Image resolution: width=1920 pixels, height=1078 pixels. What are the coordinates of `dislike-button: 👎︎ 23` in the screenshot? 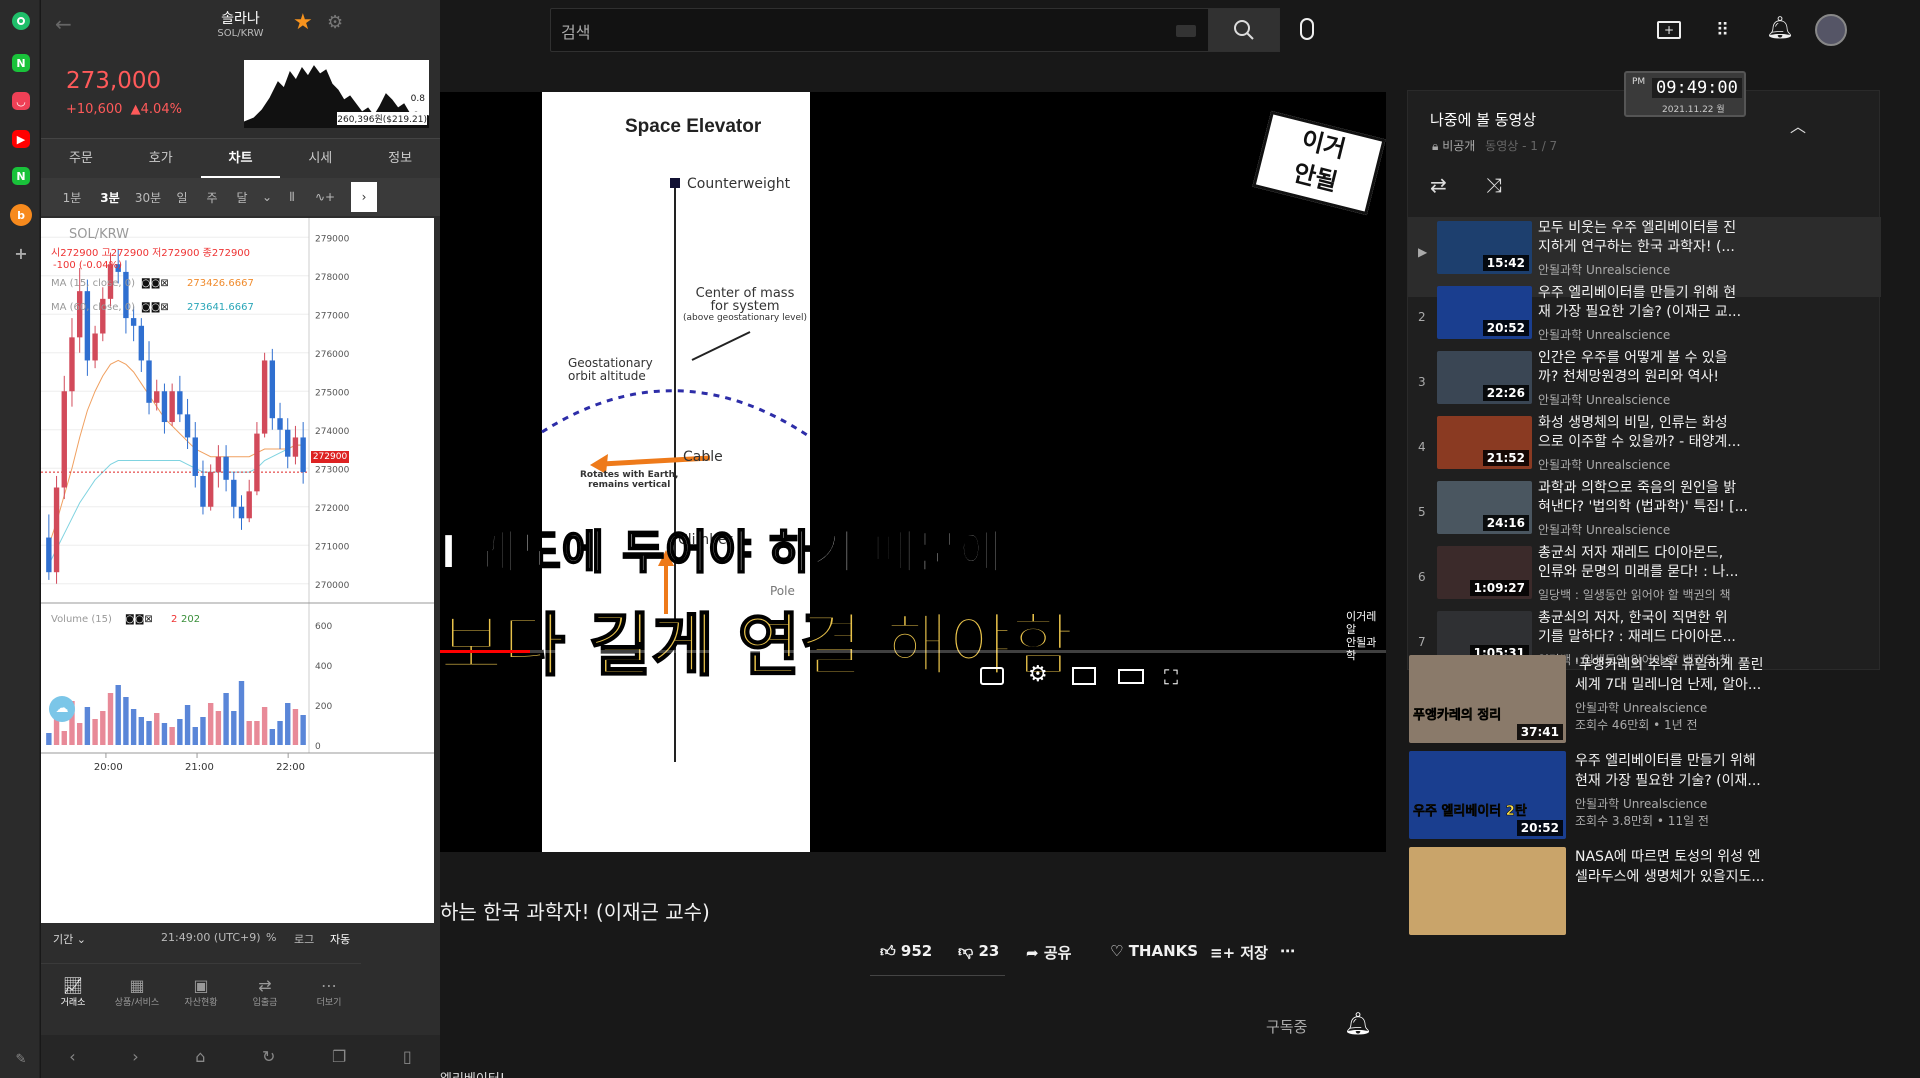 It's located at (978, 951).